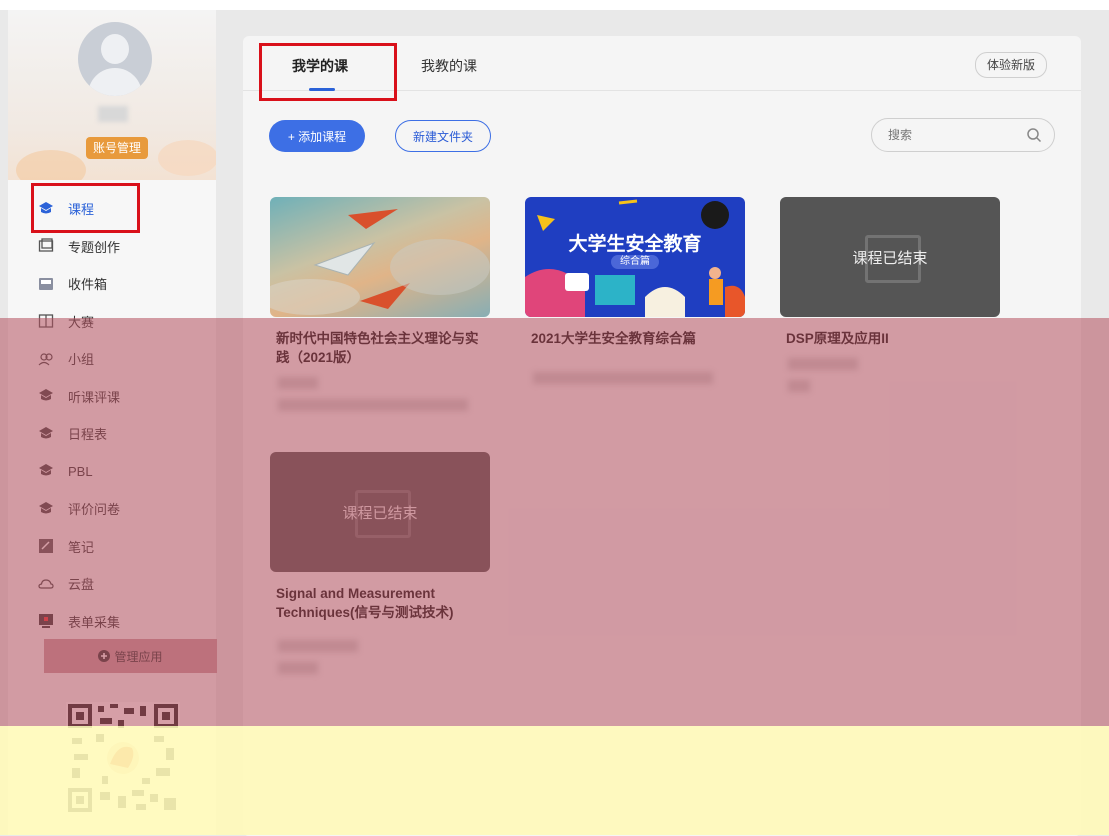 This screenshot has width=1109, height=836. I want to click on top-strip, so click(554, 5).